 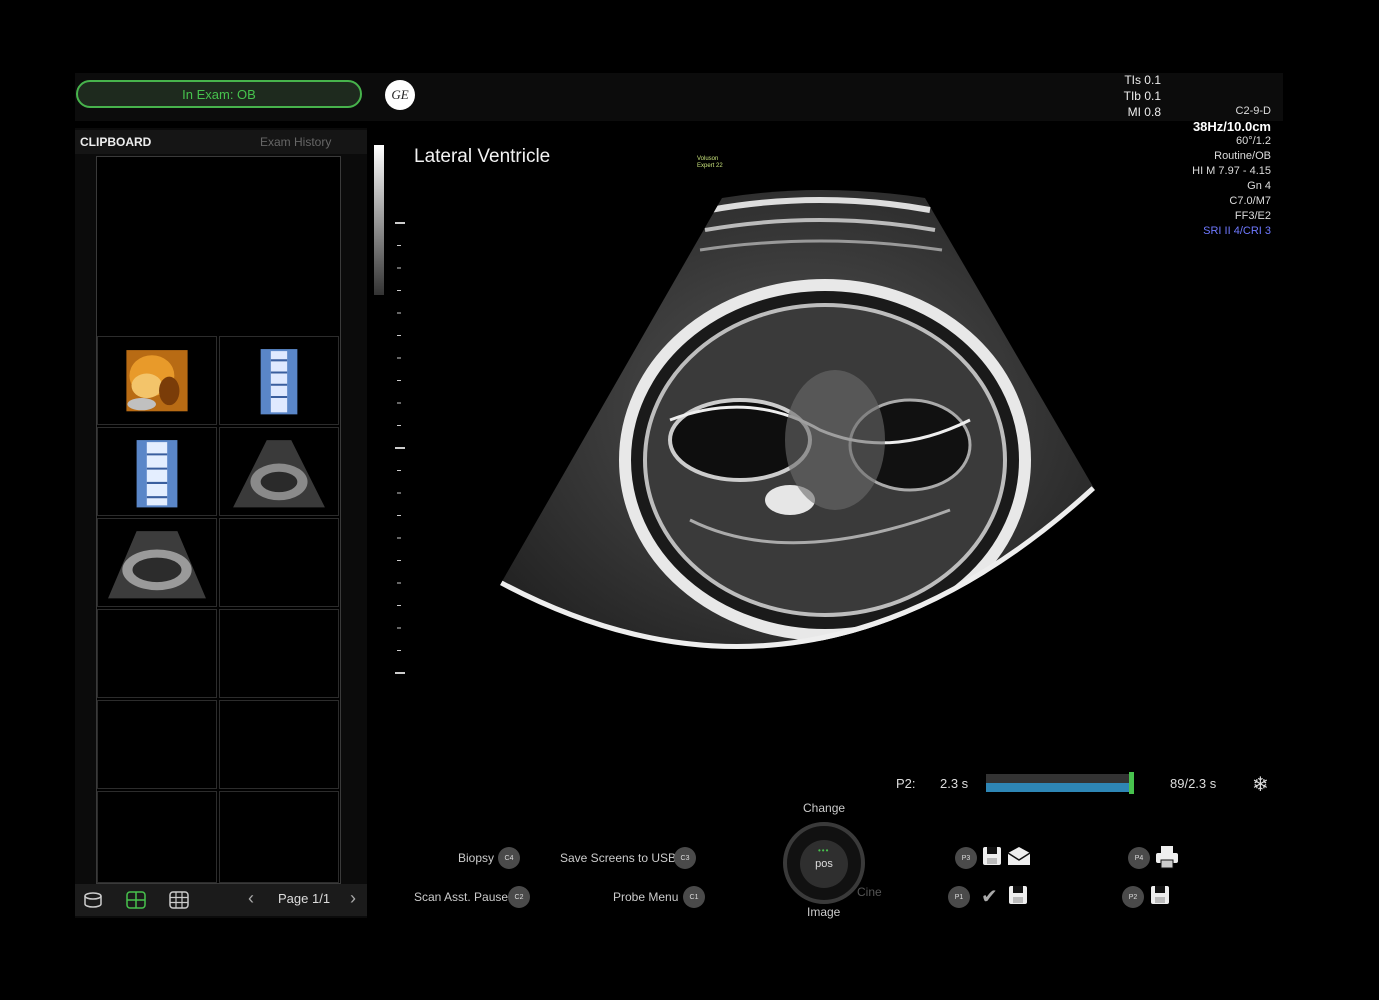 I want to click on chevron-left-icon: ‹, so click(x=251, y=898).